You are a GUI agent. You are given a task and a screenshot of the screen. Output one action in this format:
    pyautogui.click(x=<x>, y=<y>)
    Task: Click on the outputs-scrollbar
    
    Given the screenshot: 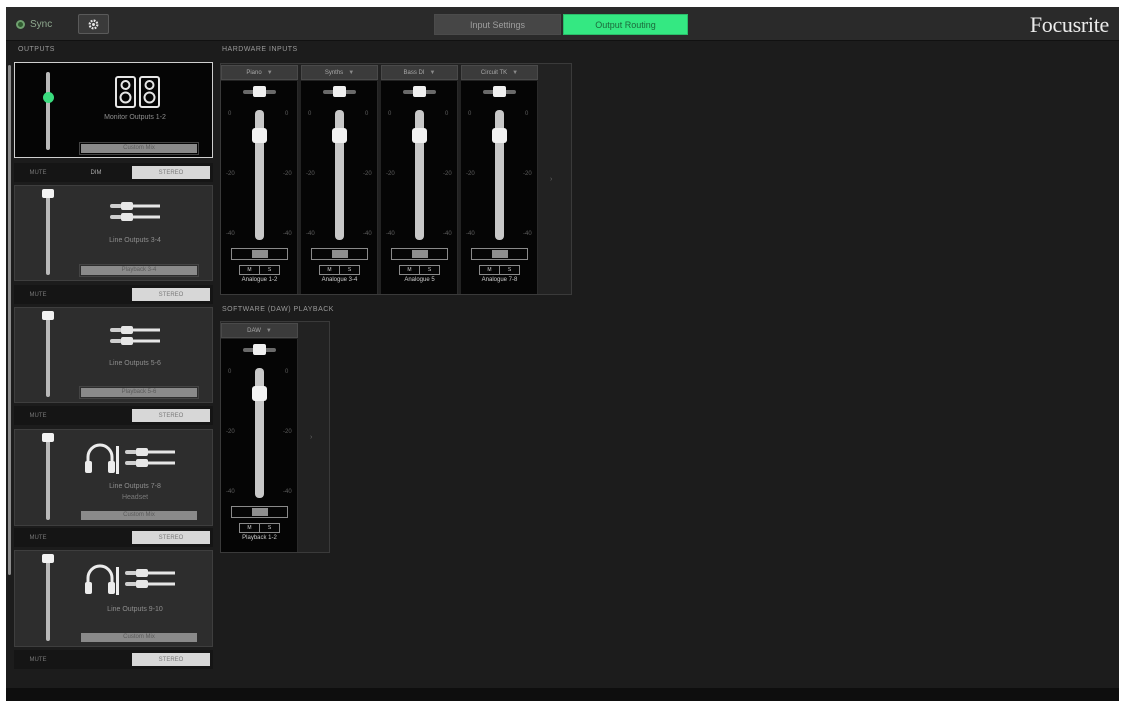 What is the action you would take?
    pyautogui.click(x=9, y=320)
    